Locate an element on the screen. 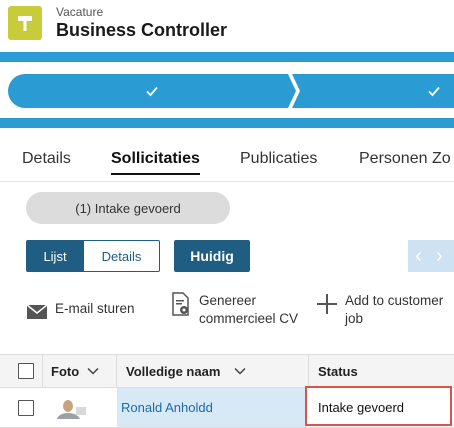  column-foto-label: Foto is located at coordinates (65, 371).